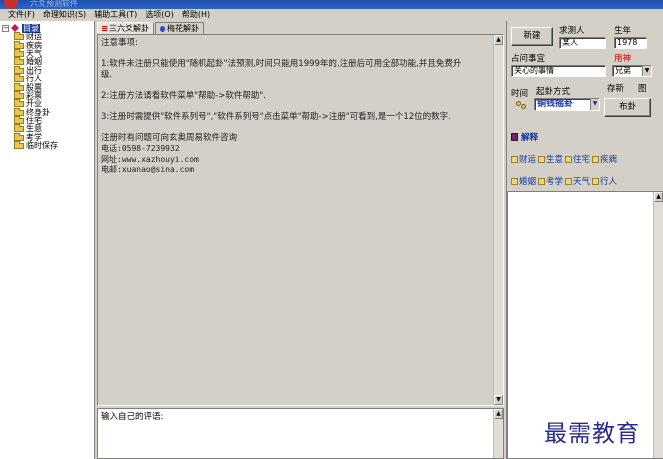  Describe the element at coordinates (577, 181) in the screenshot. I see `topic-tianqi: 天气` at that location.